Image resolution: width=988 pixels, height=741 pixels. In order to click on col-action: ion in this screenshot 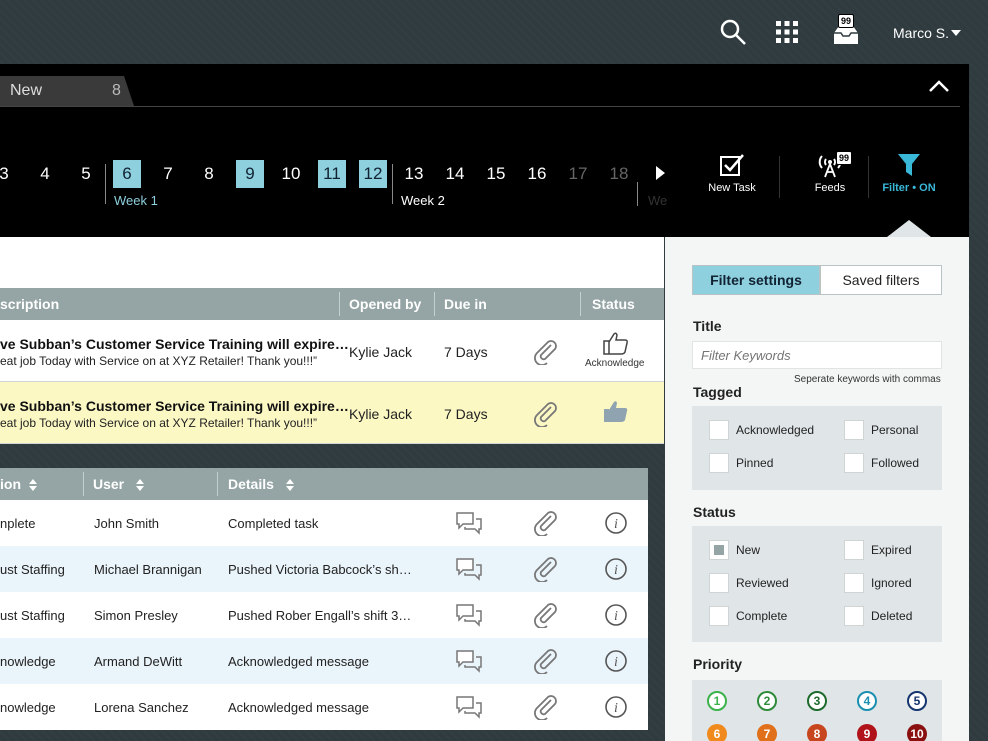, I will do `click(18, 484)`.